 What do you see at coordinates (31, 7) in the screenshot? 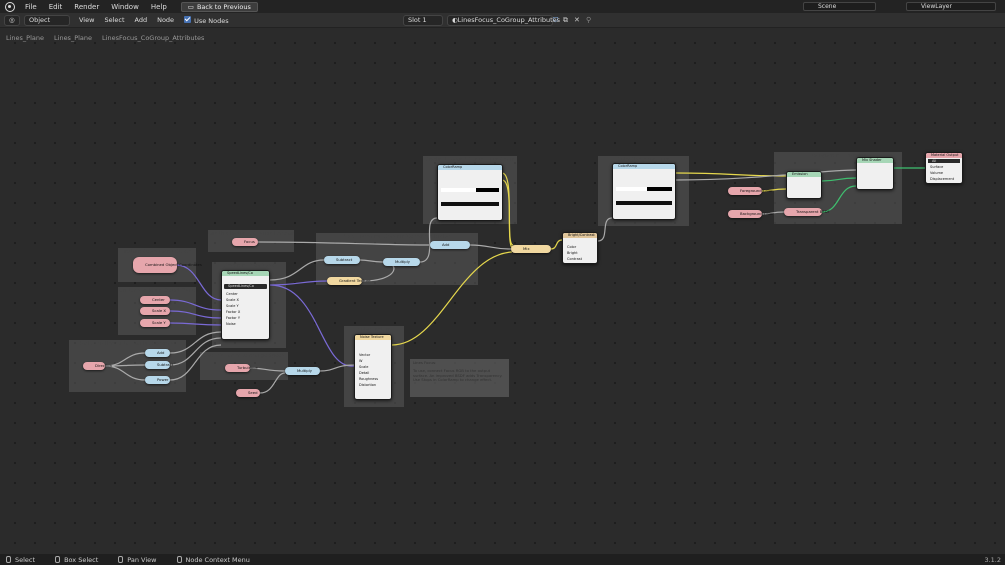
I see `menu-file: File` at bounding box center [31, 7].